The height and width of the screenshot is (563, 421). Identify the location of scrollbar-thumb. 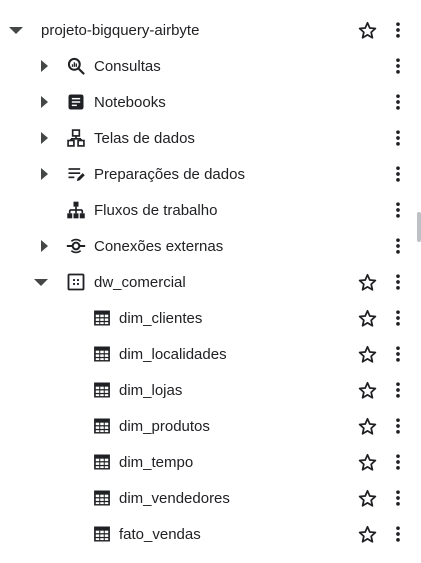
(419, 227).